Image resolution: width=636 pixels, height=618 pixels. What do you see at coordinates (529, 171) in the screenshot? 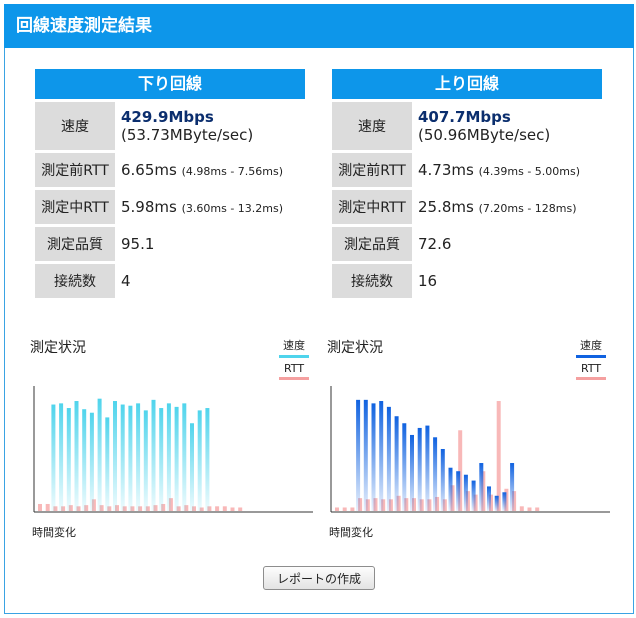
I see `upload-rtt-before-range: (4.39ms - 5.00ms)` at bounding box center [529, 171].